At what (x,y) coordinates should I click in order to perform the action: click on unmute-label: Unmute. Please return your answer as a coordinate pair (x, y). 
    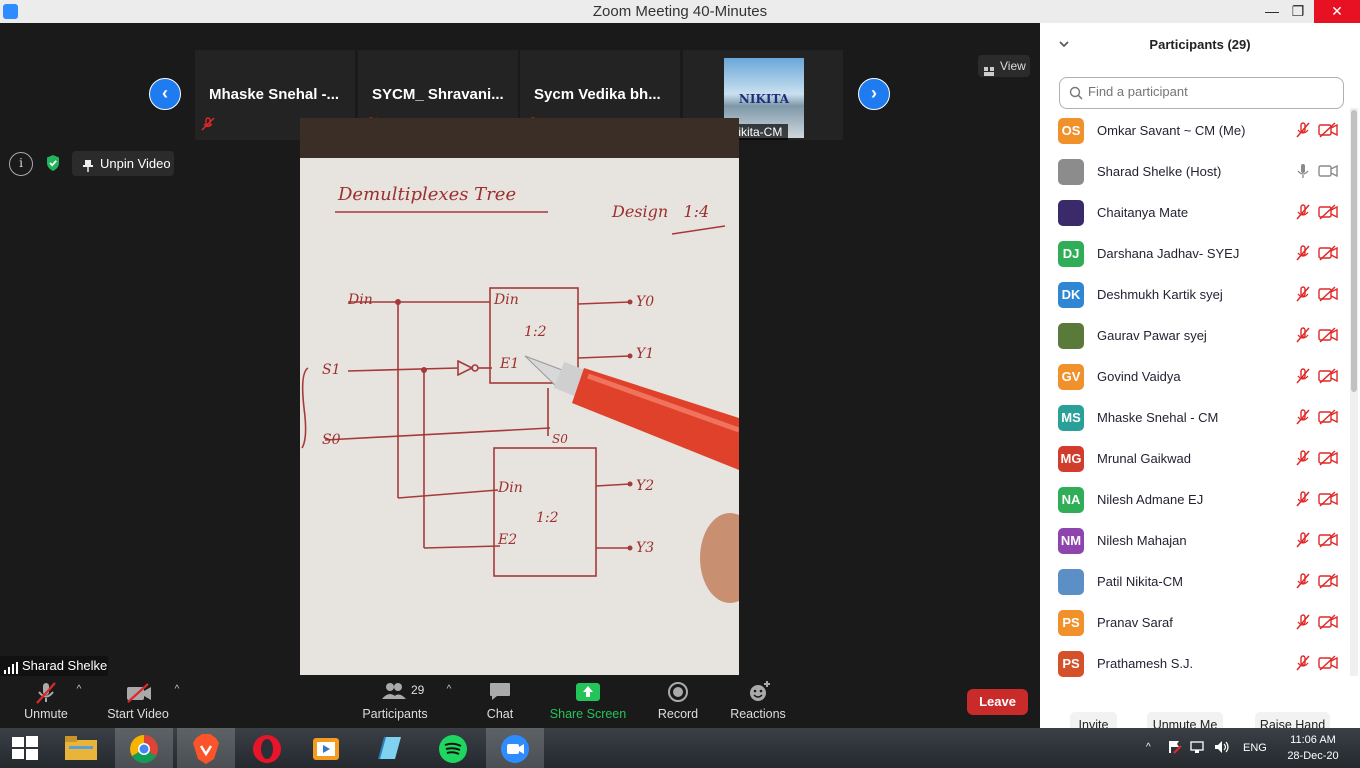
    Looking at the image, I should click on (46, 714).